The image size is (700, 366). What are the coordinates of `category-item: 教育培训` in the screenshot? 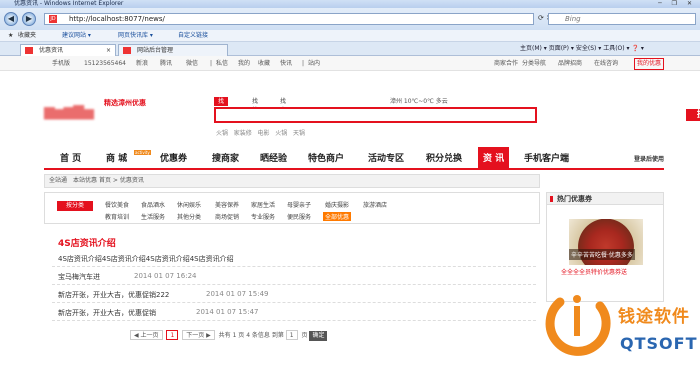 It's located at (117, 216).